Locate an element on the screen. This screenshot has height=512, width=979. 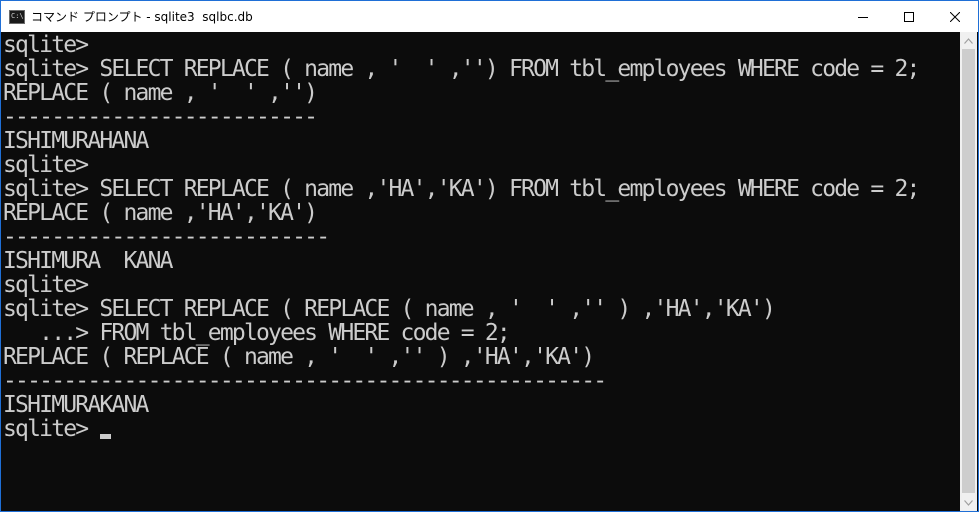
scroll-down-button is located at coordinates (968, 502).